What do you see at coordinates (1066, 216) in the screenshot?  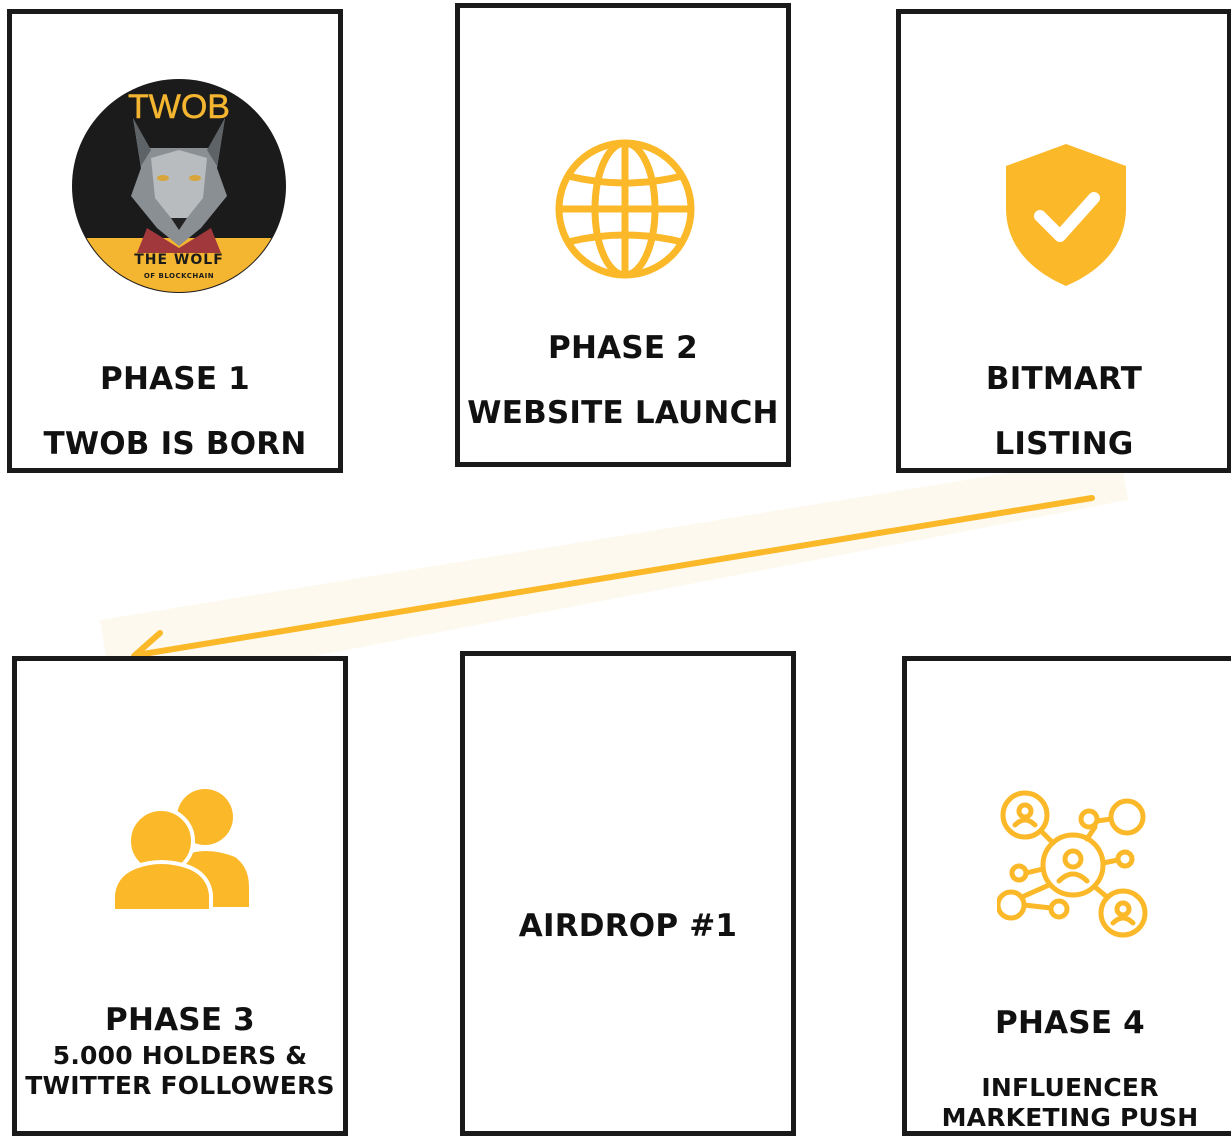 I see `shield-check-icon` at bounding box center [1066, 216].